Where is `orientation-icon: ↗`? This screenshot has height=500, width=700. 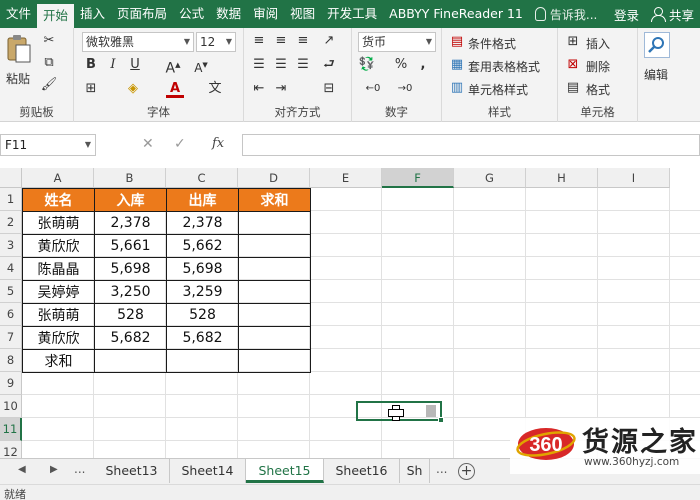
orientation-icon: ↗ is located at coordinates (329, 41).